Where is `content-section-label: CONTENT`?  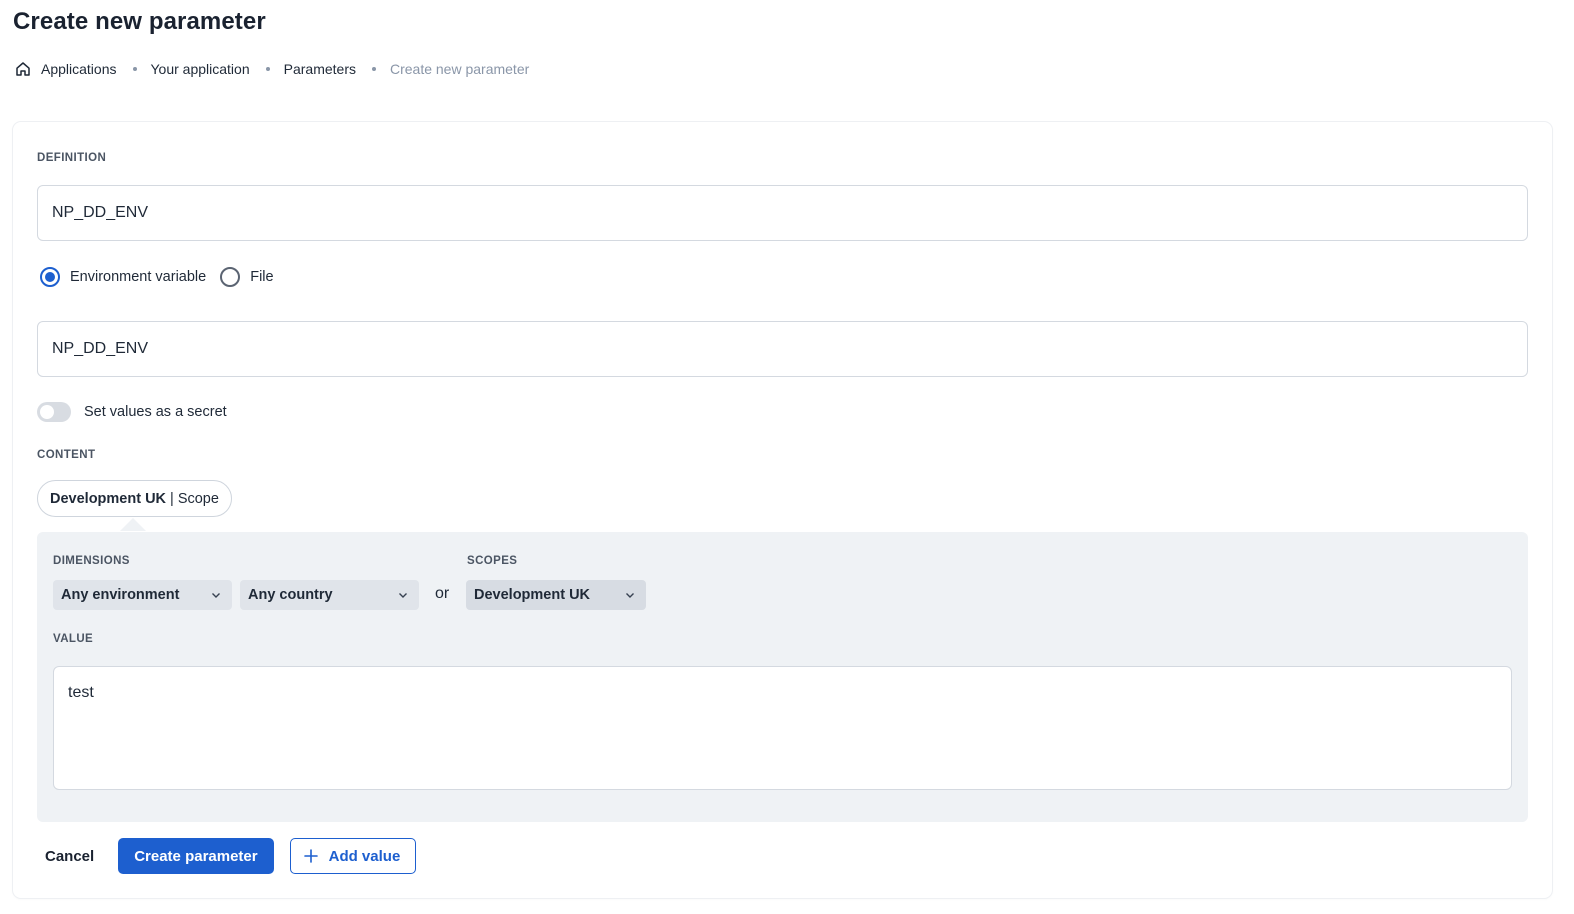 content-section-label: CONTENT is located at coordinates (66, 455).